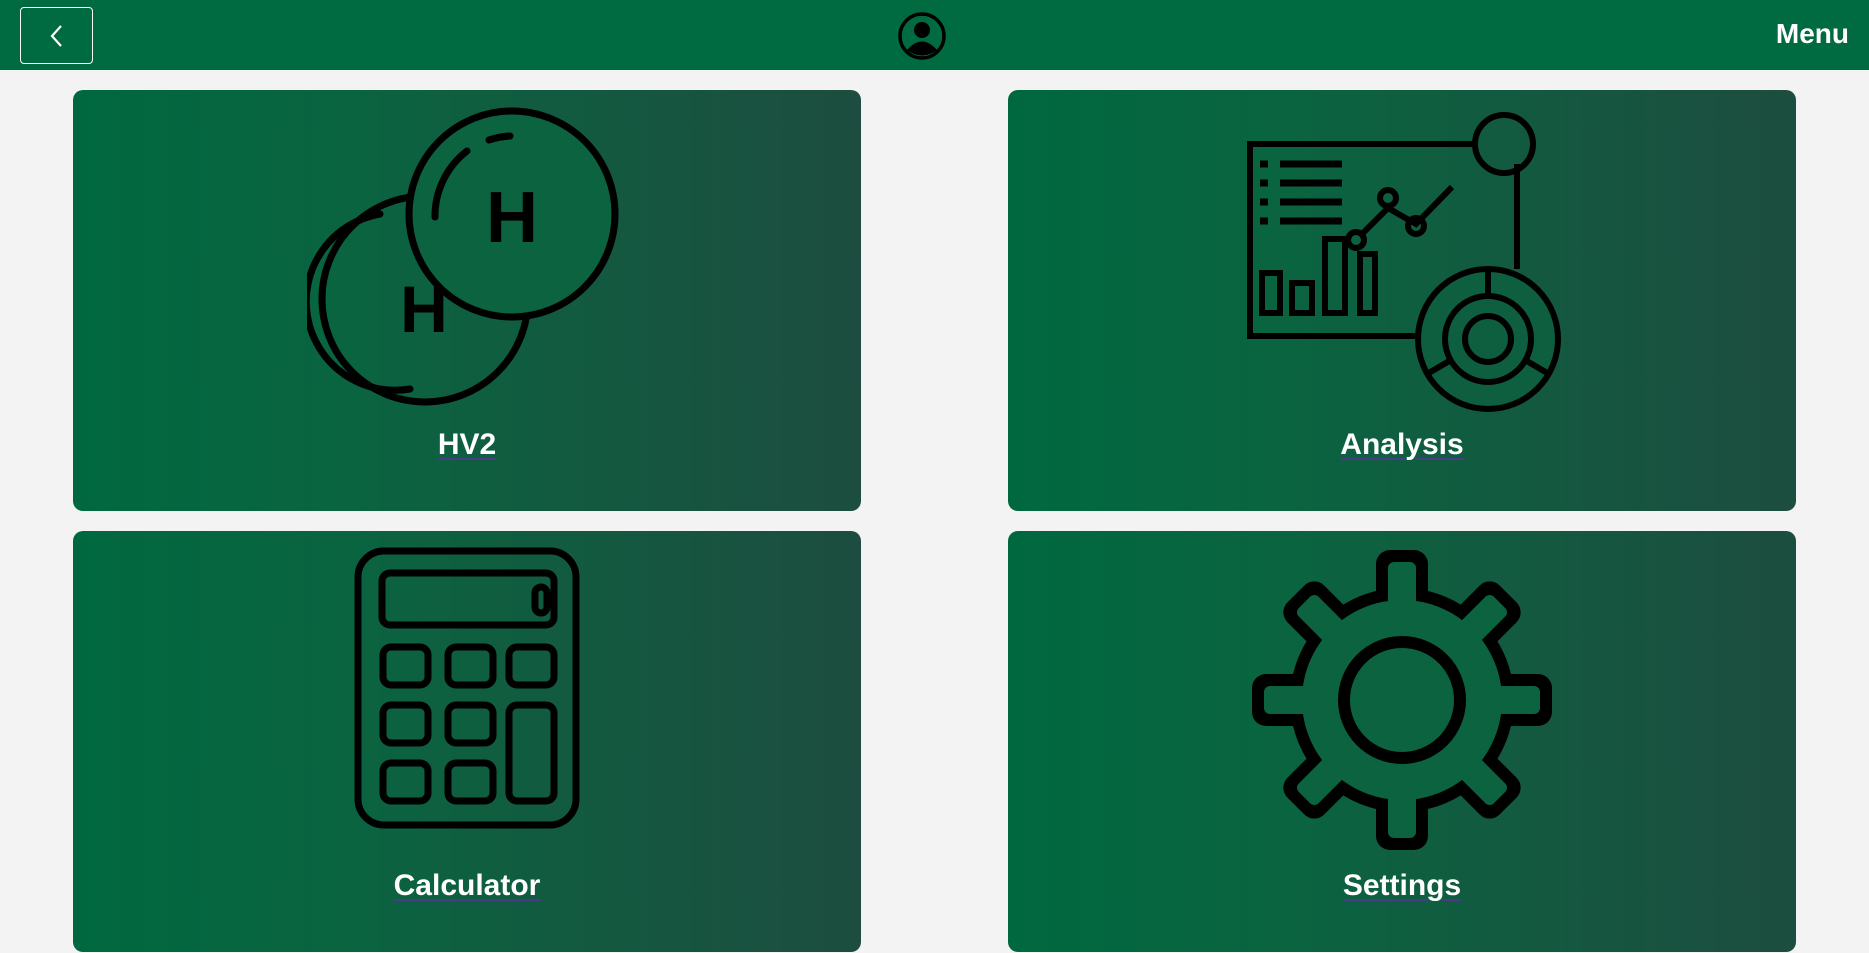  What do you see at coordinates (1402, 885) in the screenshot?
I see `tile-label-settings: Settings` at bounding box center [1402, 885].